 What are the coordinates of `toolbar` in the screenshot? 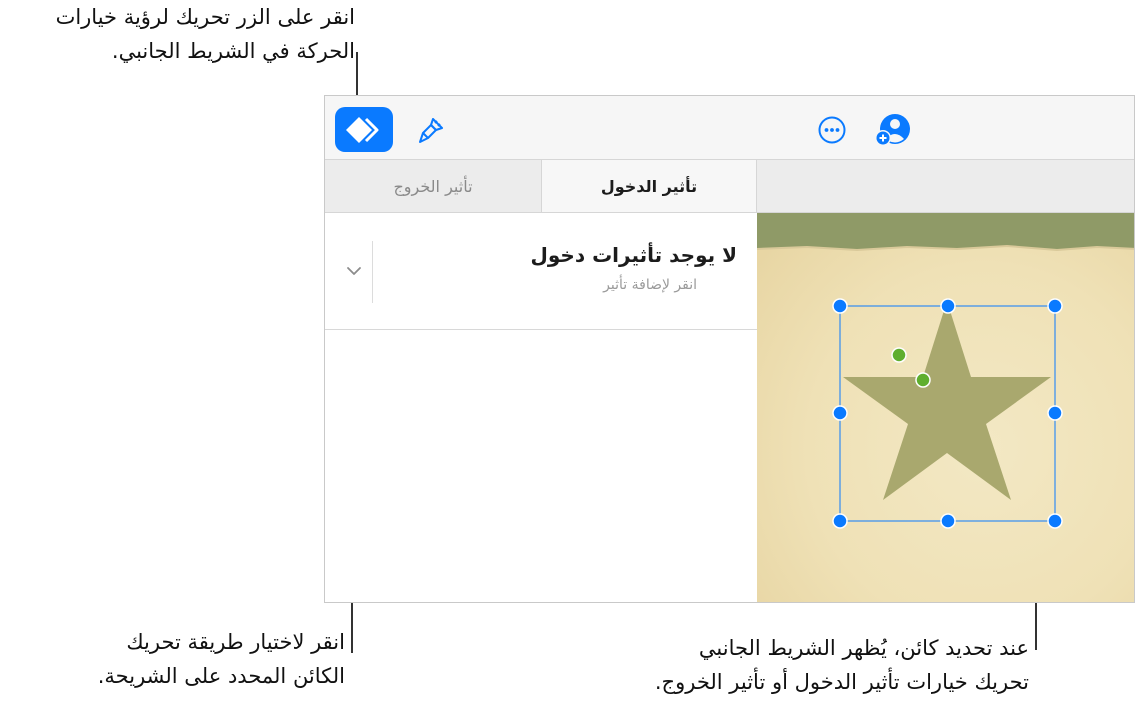 It's located at (729, 128).